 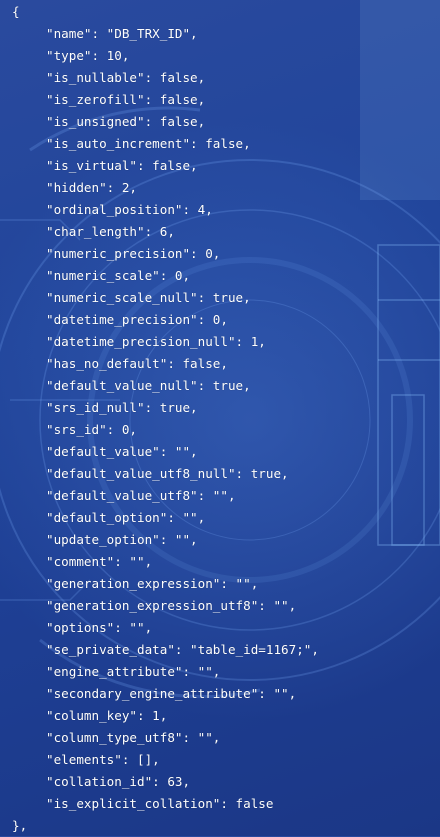 I want to click on field-line: "datetime_precision_null": 1,, so click(x=156, y=341).